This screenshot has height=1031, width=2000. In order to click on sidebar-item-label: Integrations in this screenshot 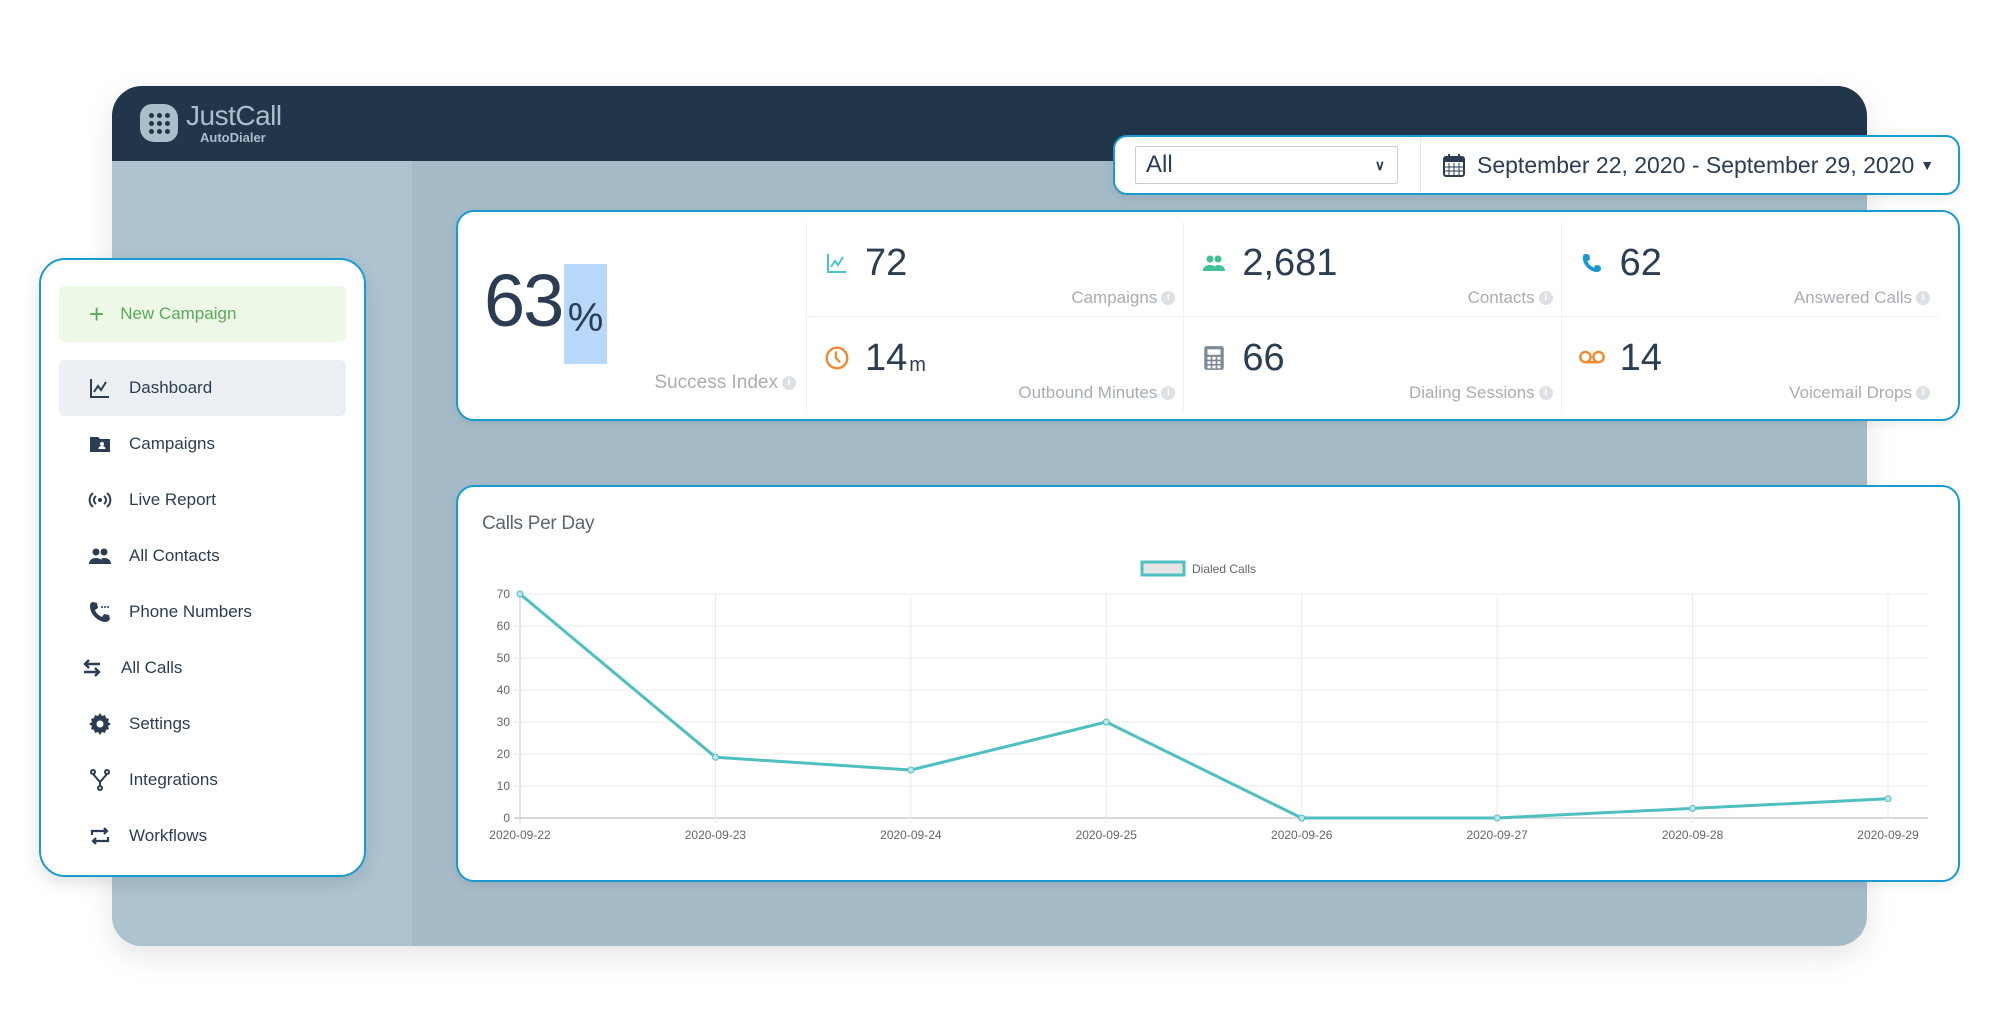, I will do `click(173, 779)`.